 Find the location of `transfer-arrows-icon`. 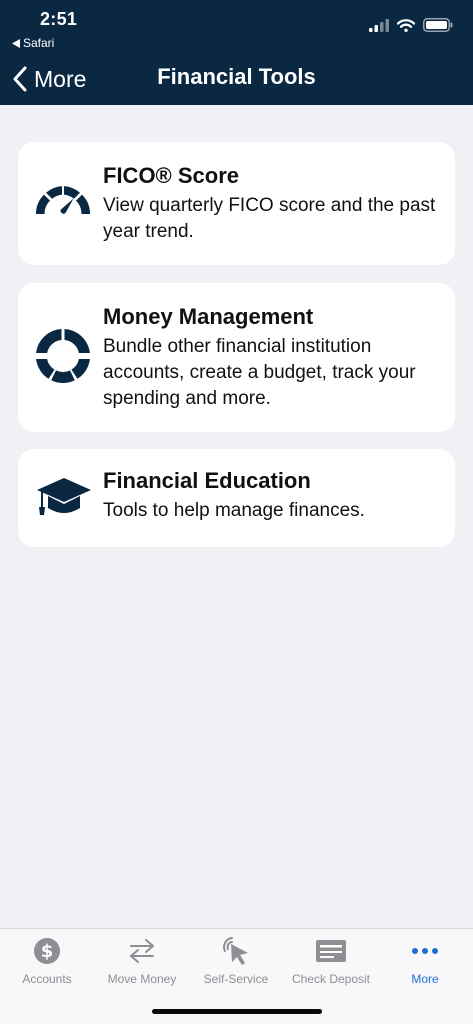

transfer-arrows-icon is located at coordinates (142, 951).